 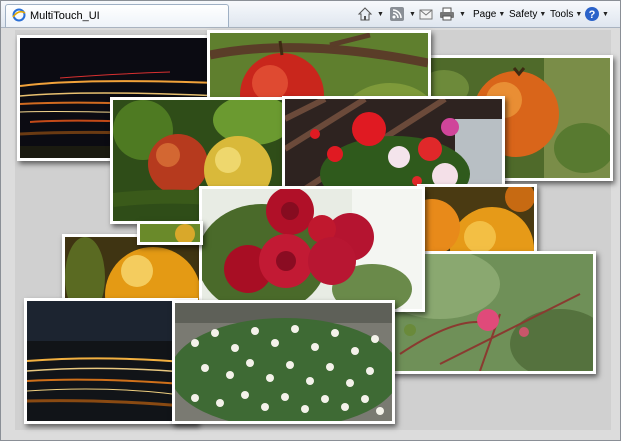 What do you see at coordinates (426, 14) in the screenshot?
I see `mail-icon` at bounding box center [426, 14].